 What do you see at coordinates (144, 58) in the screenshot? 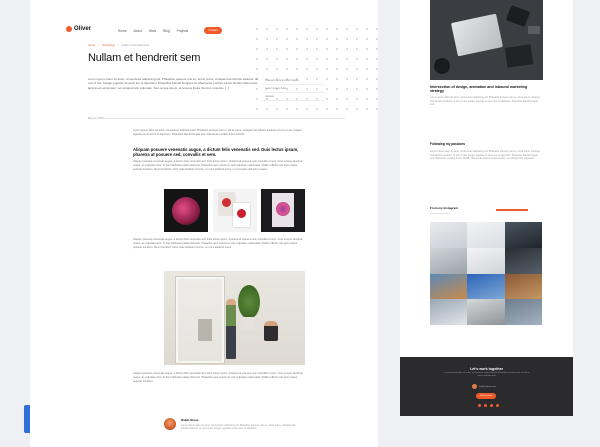
I see `page-title: Nullam et hendrerit sem` at bounding box center [144, 58].